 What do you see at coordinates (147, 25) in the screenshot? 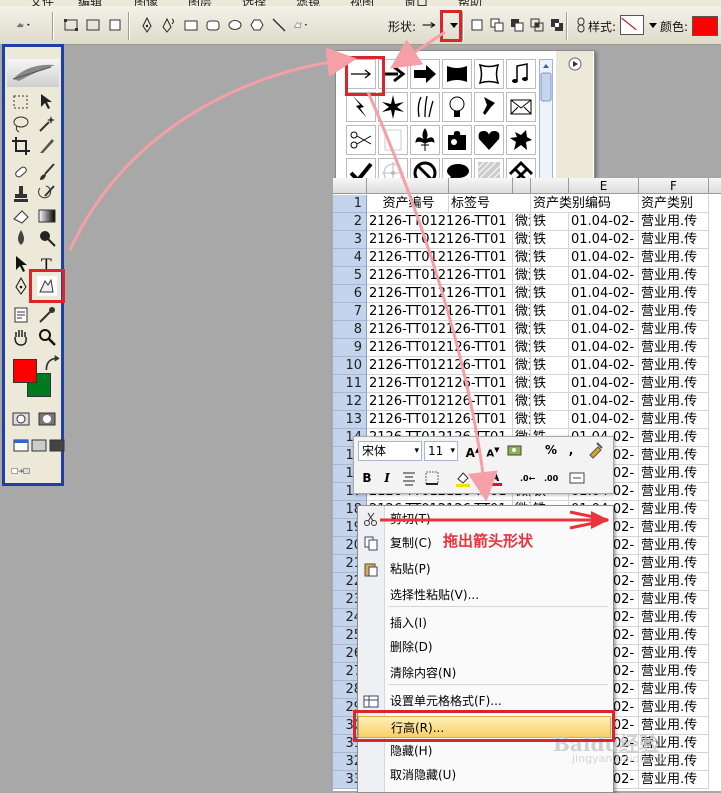
I see `pen-icon` at bounding box center [147, 25].